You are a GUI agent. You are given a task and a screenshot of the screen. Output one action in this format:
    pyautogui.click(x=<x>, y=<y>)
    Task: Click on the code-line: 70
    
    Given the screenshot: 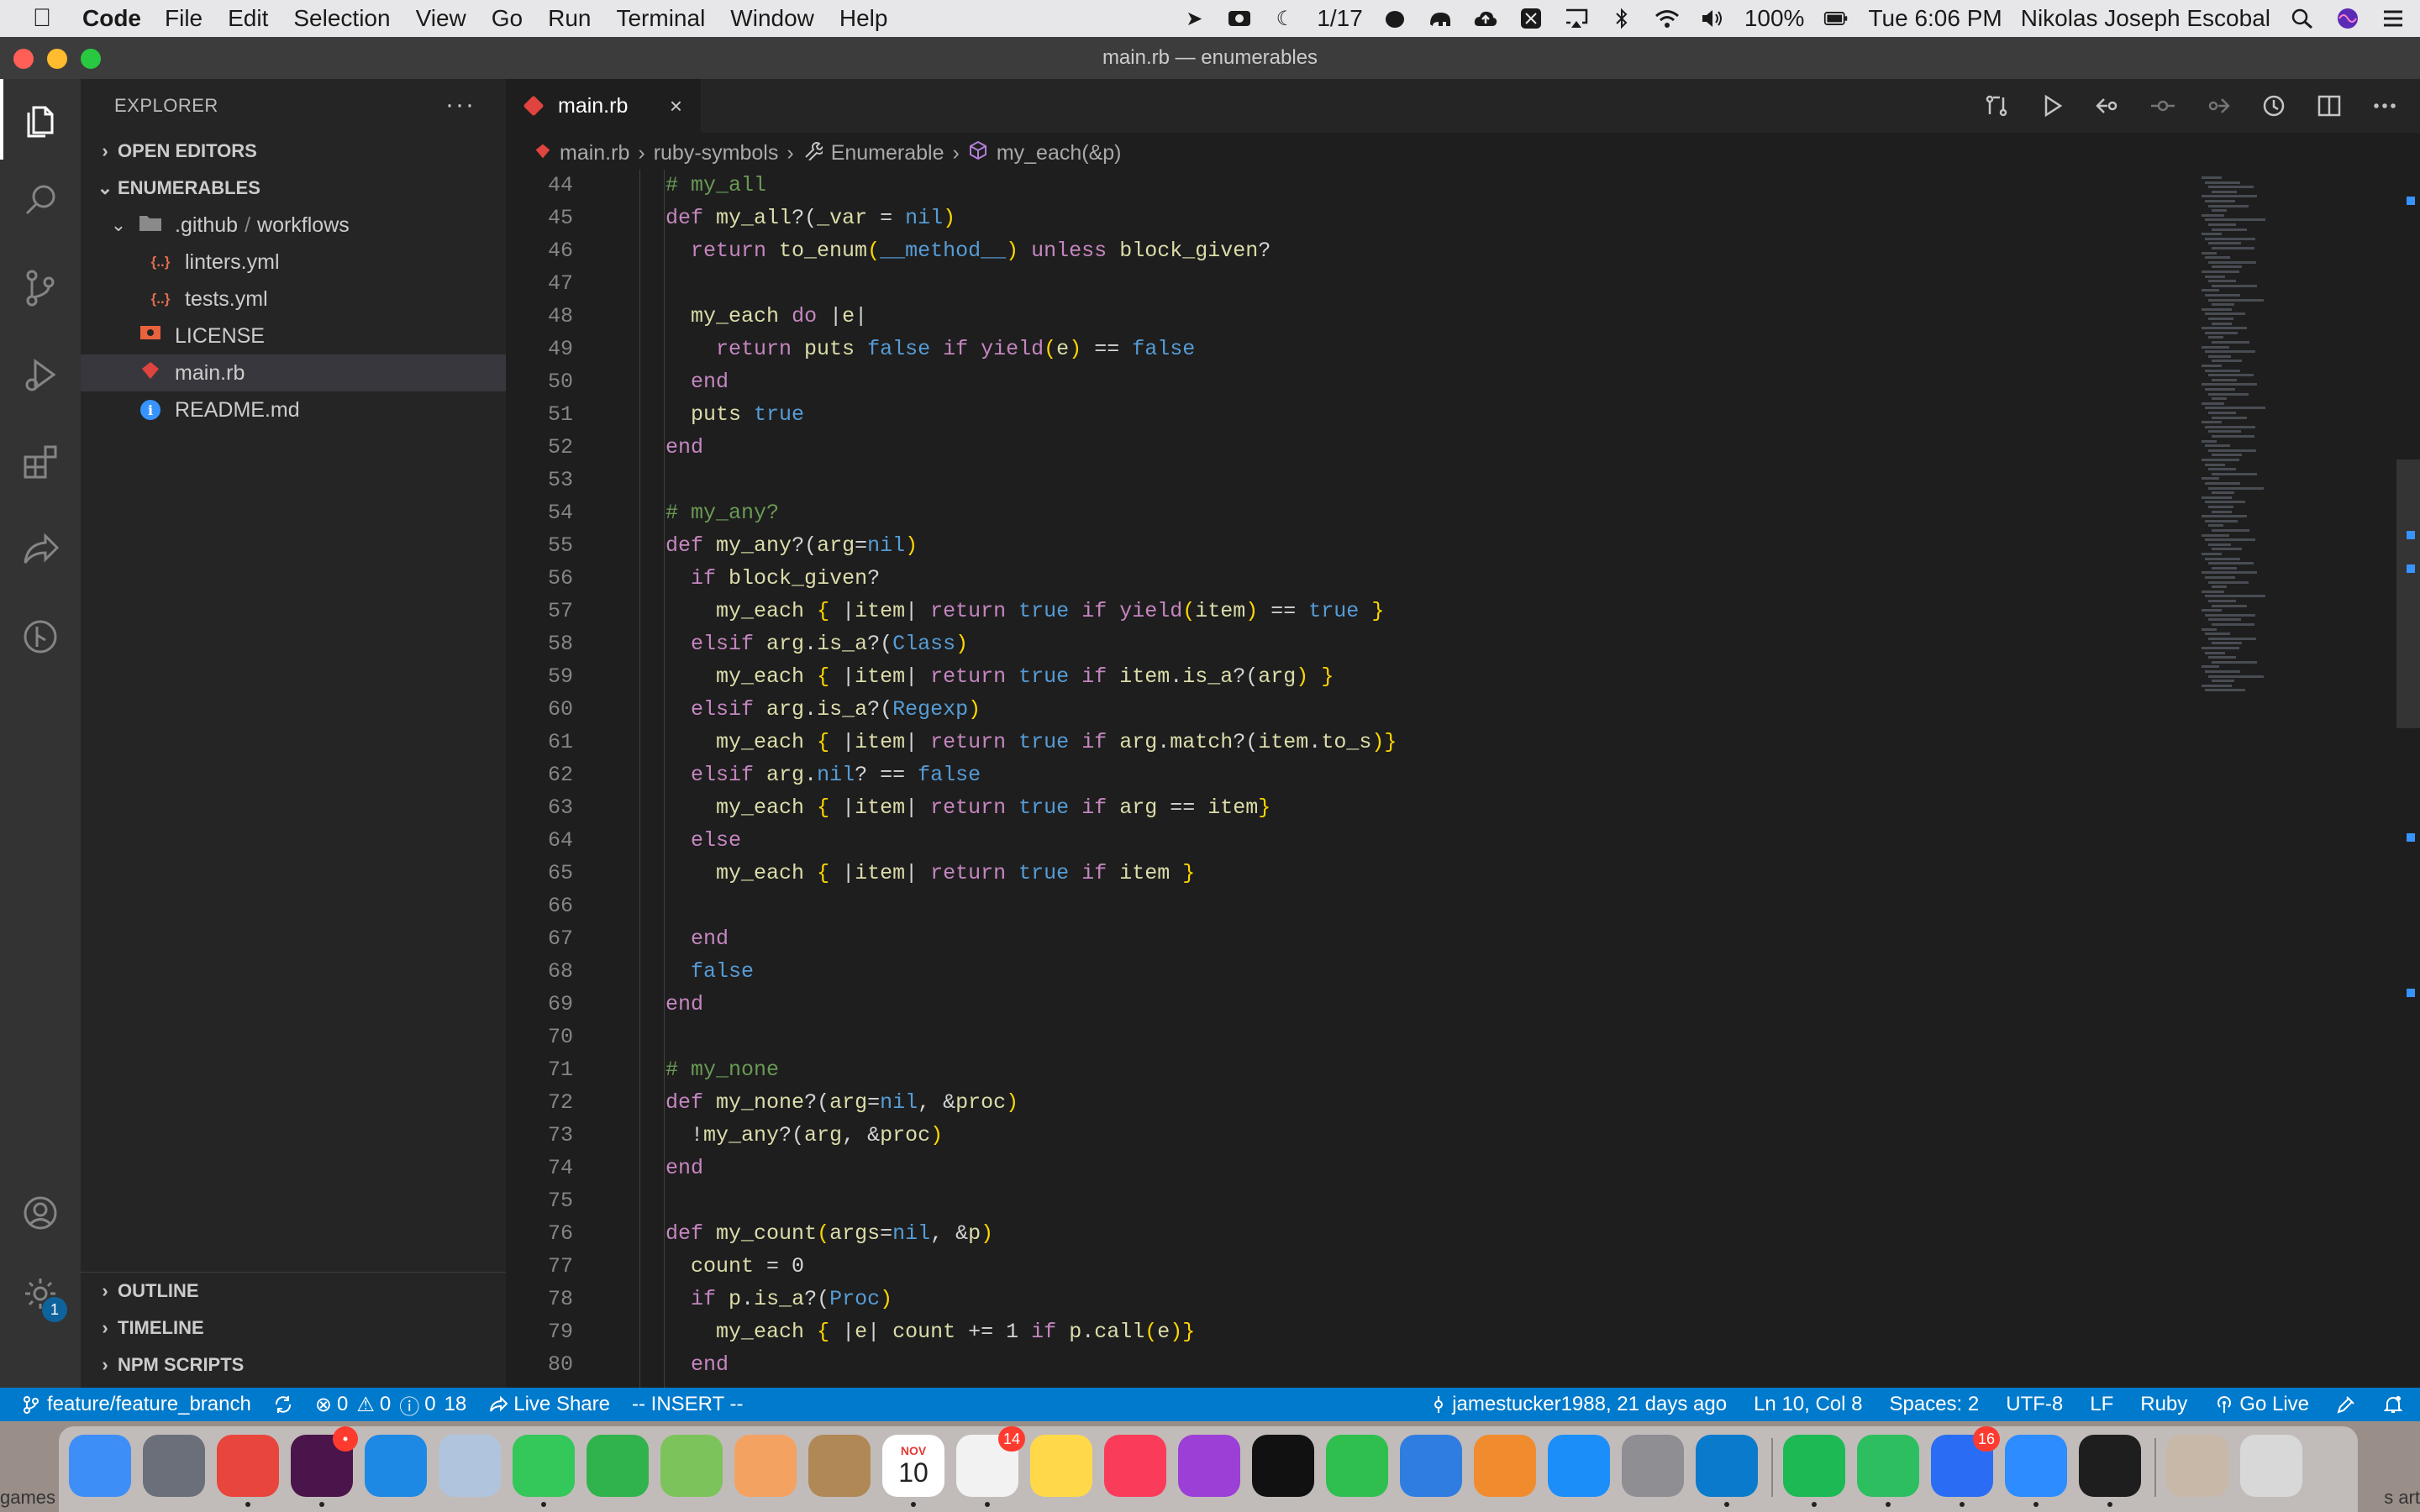 What is the action you would take?
    pyautogui.click(x=1354, y=1036)
    